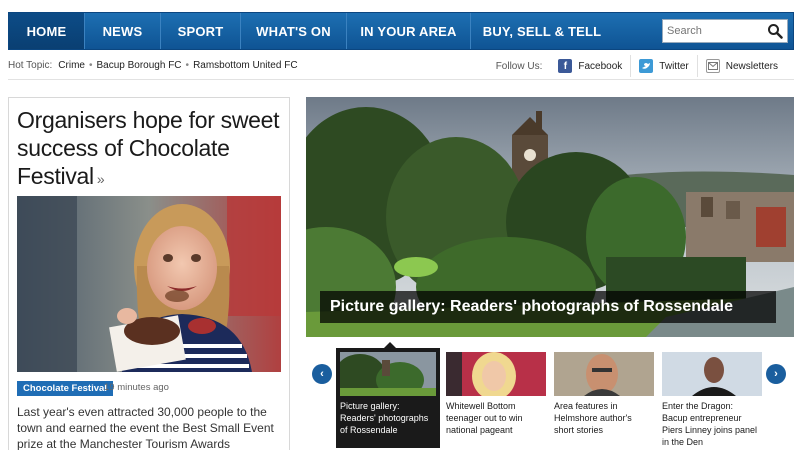  I want to click on hot-topic-crime: Crime, so click(71, 65).